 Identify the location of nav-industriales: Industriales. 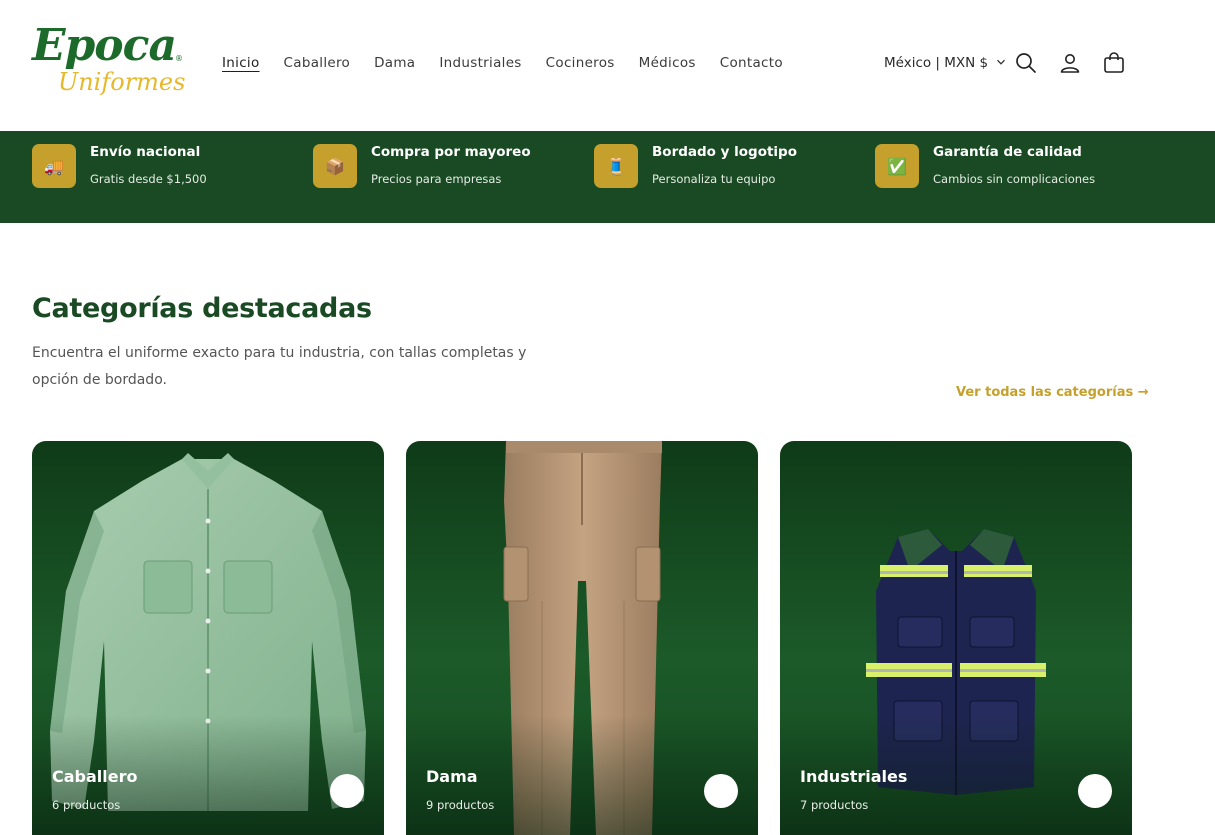
(480, 63).